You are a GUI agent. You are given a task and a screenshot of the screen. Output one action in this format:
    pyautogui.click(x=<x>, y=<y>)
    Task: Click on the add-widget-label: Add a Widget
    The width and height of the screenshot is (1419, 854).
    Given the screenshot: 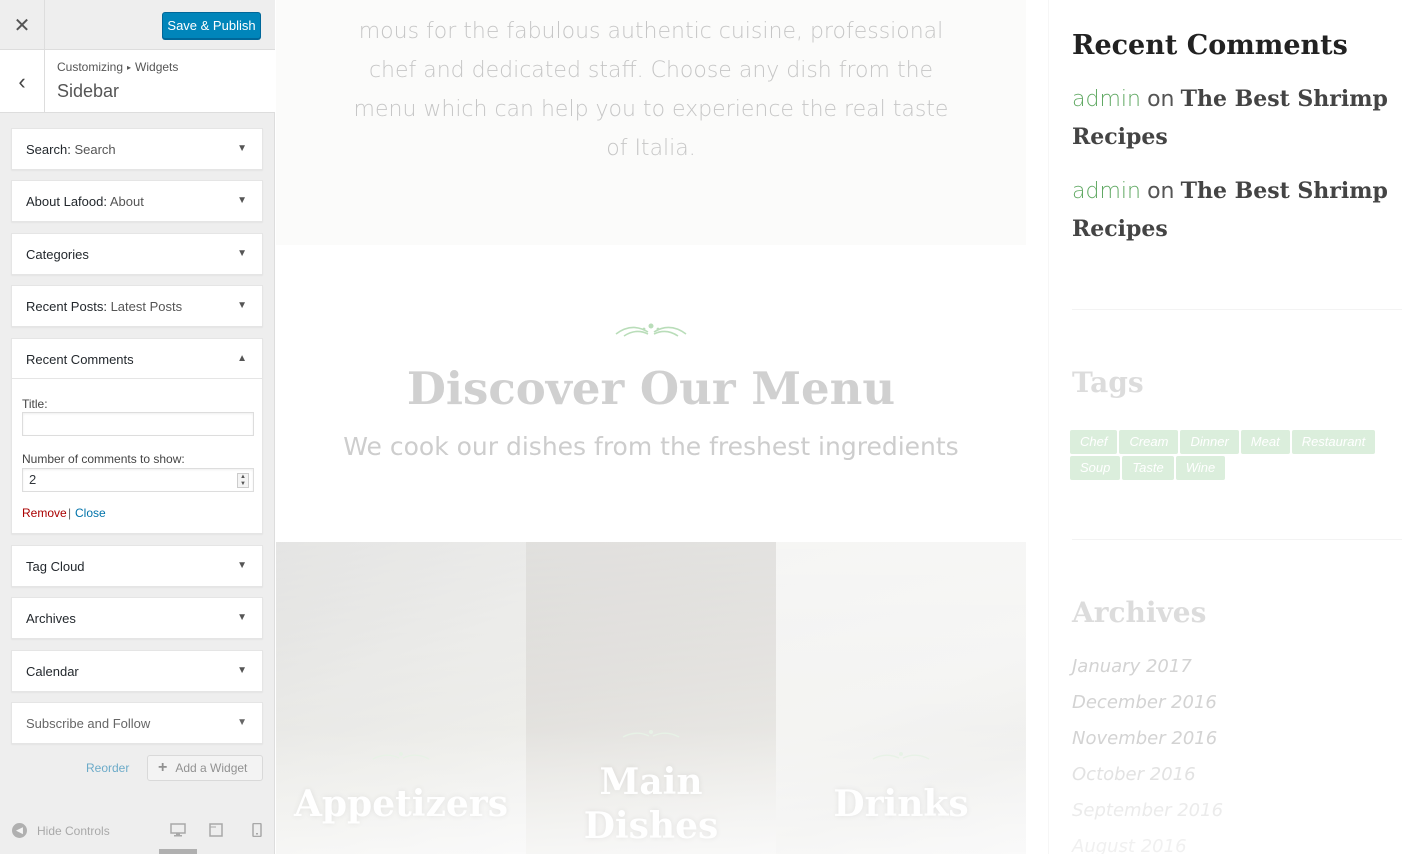 What is the action you would take?
    pyautogui.click(x=211, y=768)
    